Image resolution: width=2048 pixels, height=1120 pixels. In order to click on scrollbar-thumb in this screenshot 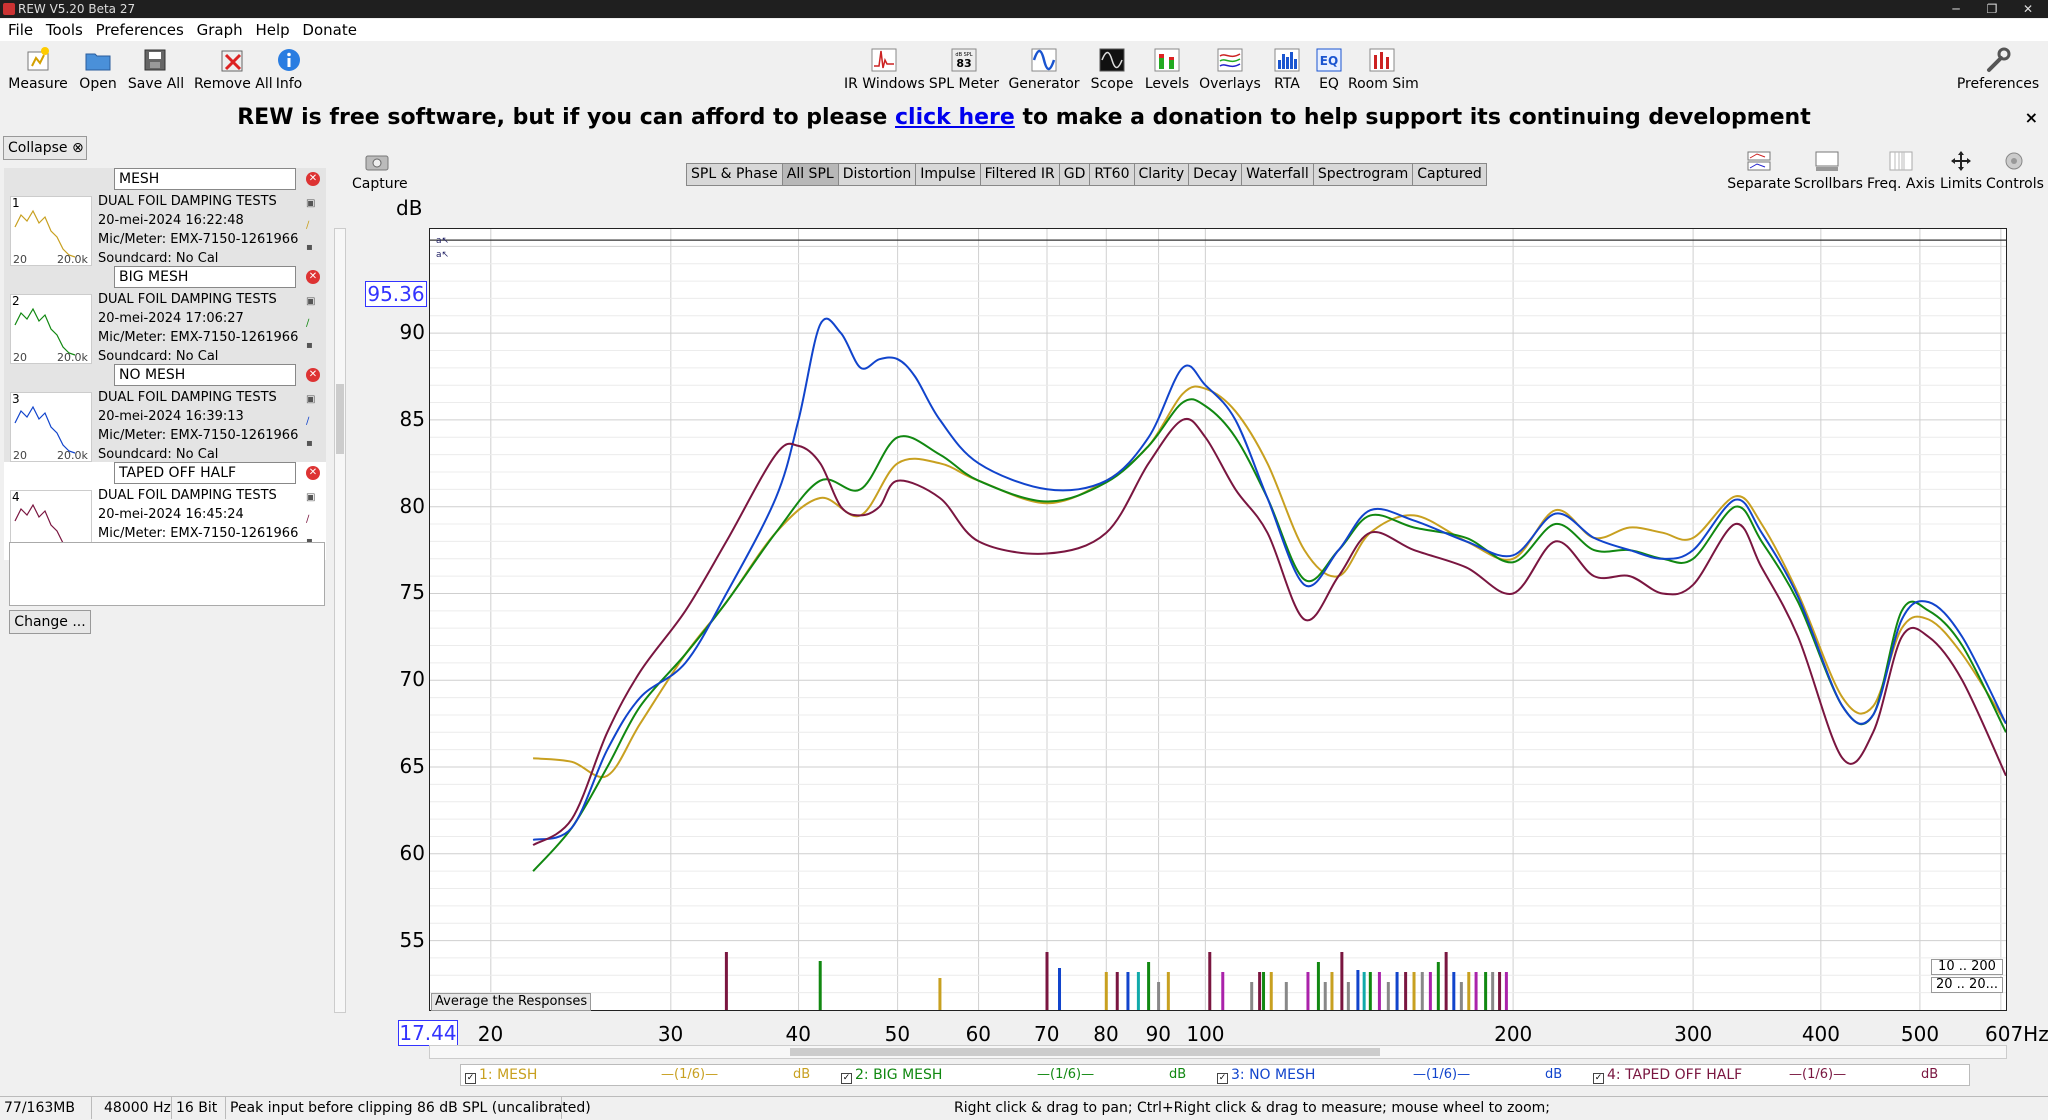, I will do `click(340, 419)`.